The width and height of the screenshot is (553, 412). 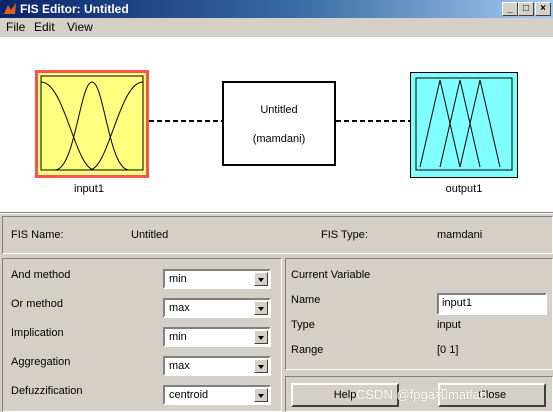 What do you see at coordinates (492, 304) in the screenshot?
I see `variable-name-input: input1` at bounding box center [492, 304].